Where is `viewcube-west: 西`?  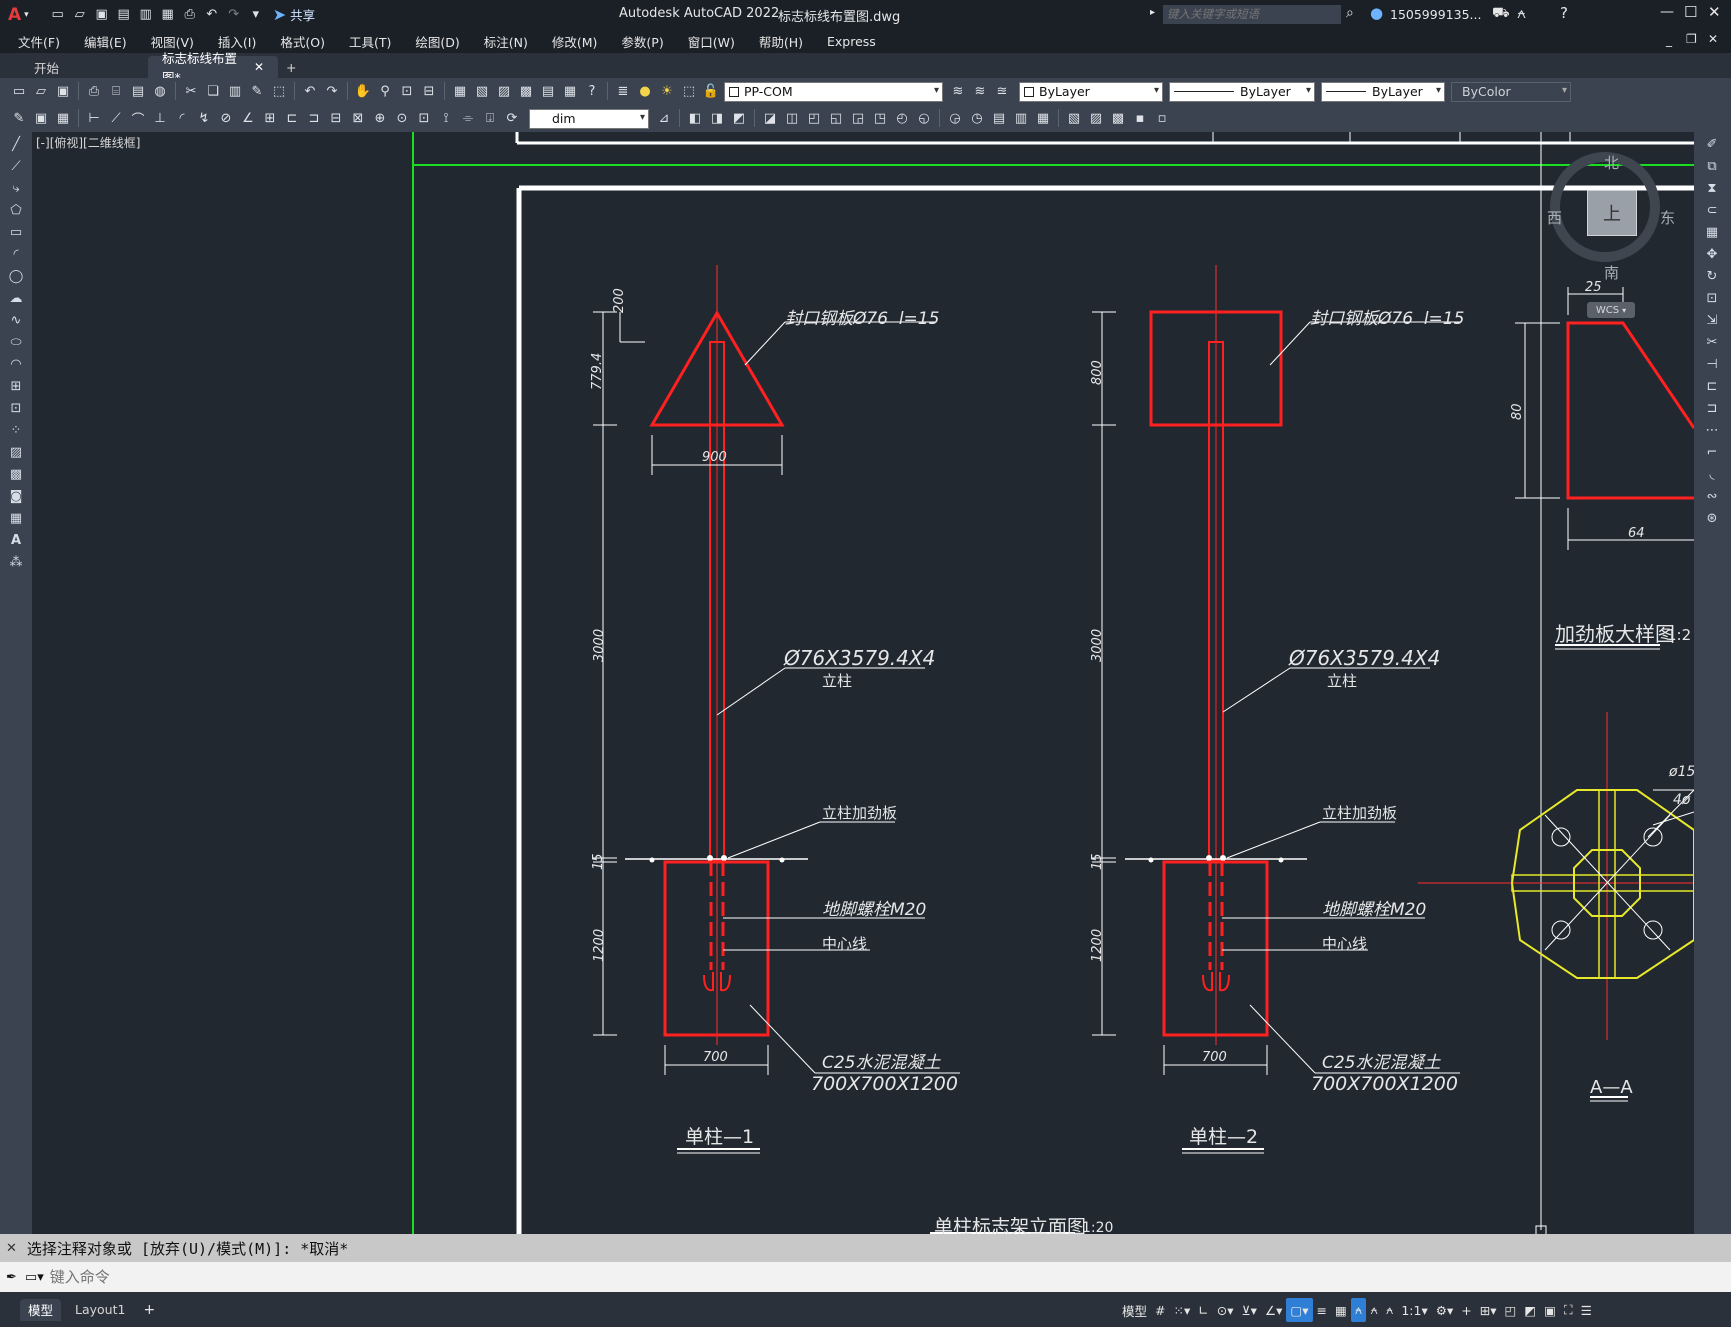
viewcube-west: 西 is located at coordinates (1554, 217).